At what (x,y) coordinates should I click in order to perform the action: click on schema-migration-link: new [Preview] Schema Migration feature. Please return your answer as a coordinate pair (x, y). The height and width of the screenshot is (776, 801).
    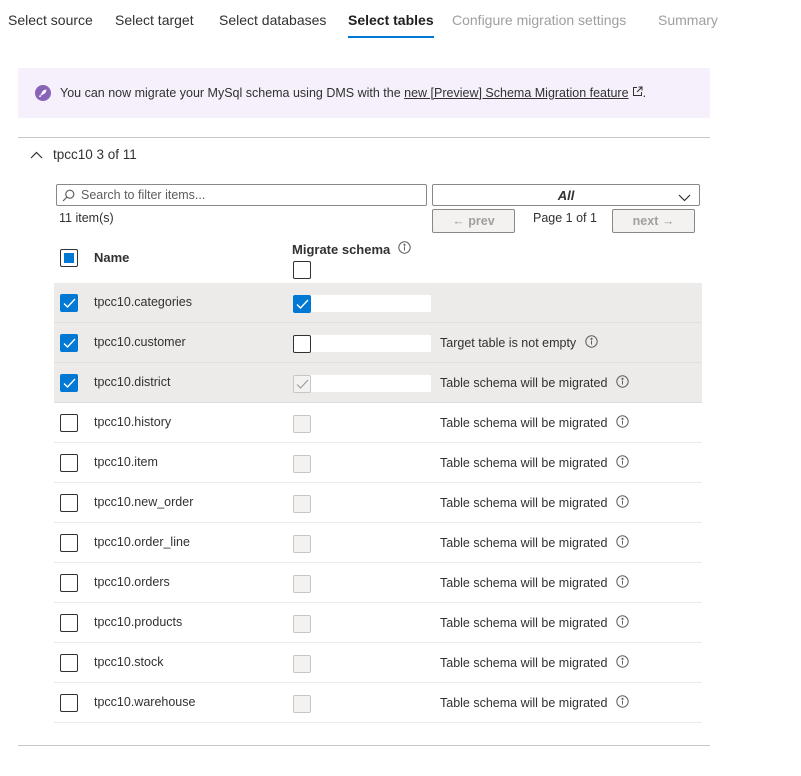
    Looking at the image, I should click on (516, 93).